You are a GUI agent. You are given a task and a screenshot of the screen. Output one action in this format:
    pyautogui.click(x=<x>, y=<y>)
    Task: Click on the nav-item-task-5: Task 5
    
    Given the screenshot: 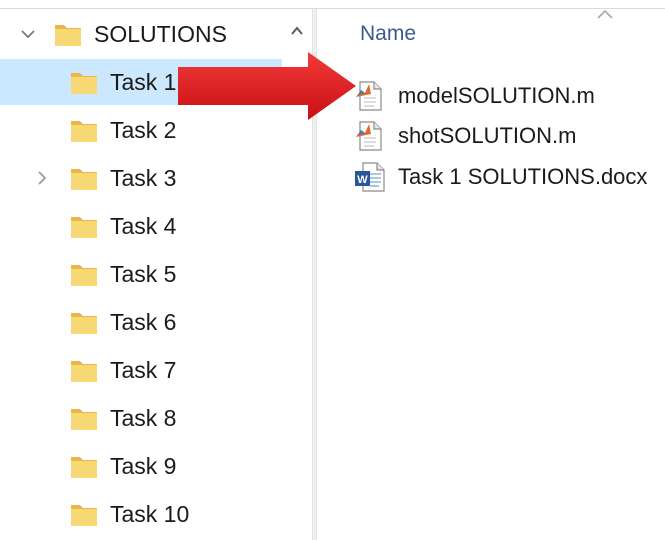 What is the action you would take?
    pyautogui.click(x=141, y=274)
    